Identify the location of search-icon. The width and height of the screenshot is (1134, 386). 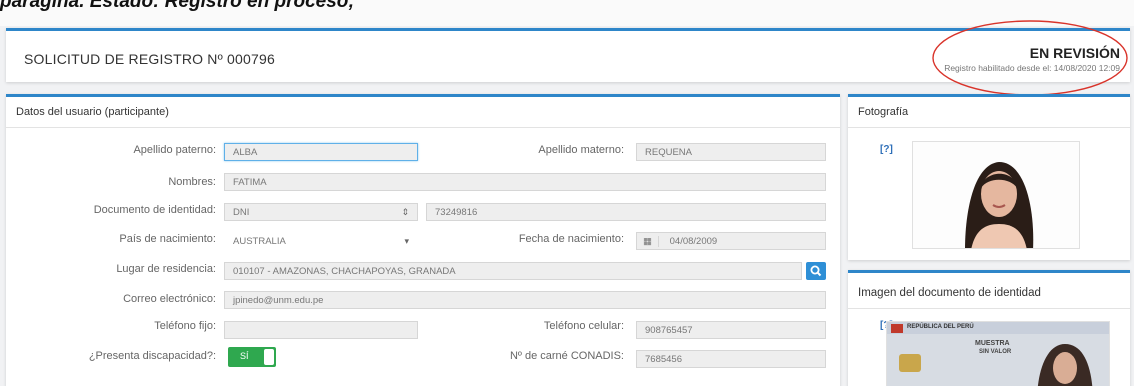
(816, 271).